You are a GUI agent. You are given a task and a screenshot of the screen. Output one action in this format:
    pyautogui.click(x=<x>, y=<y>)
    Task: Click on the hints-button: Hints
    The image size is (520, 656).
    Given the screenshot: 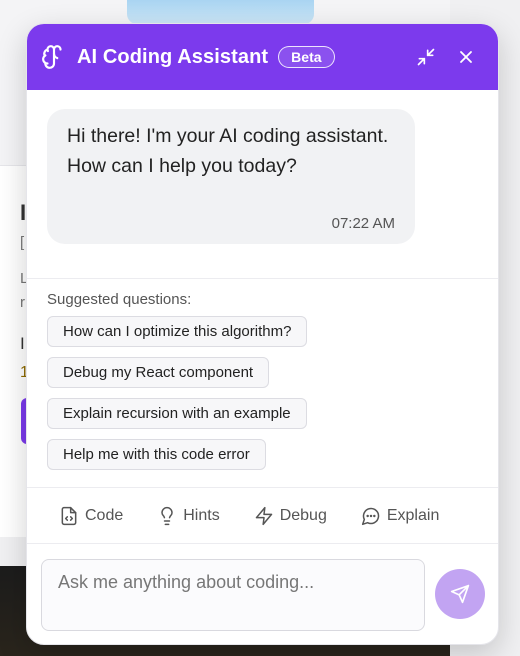 What is the action you would take?
    pyautogui.click(x=188, y=516)
    